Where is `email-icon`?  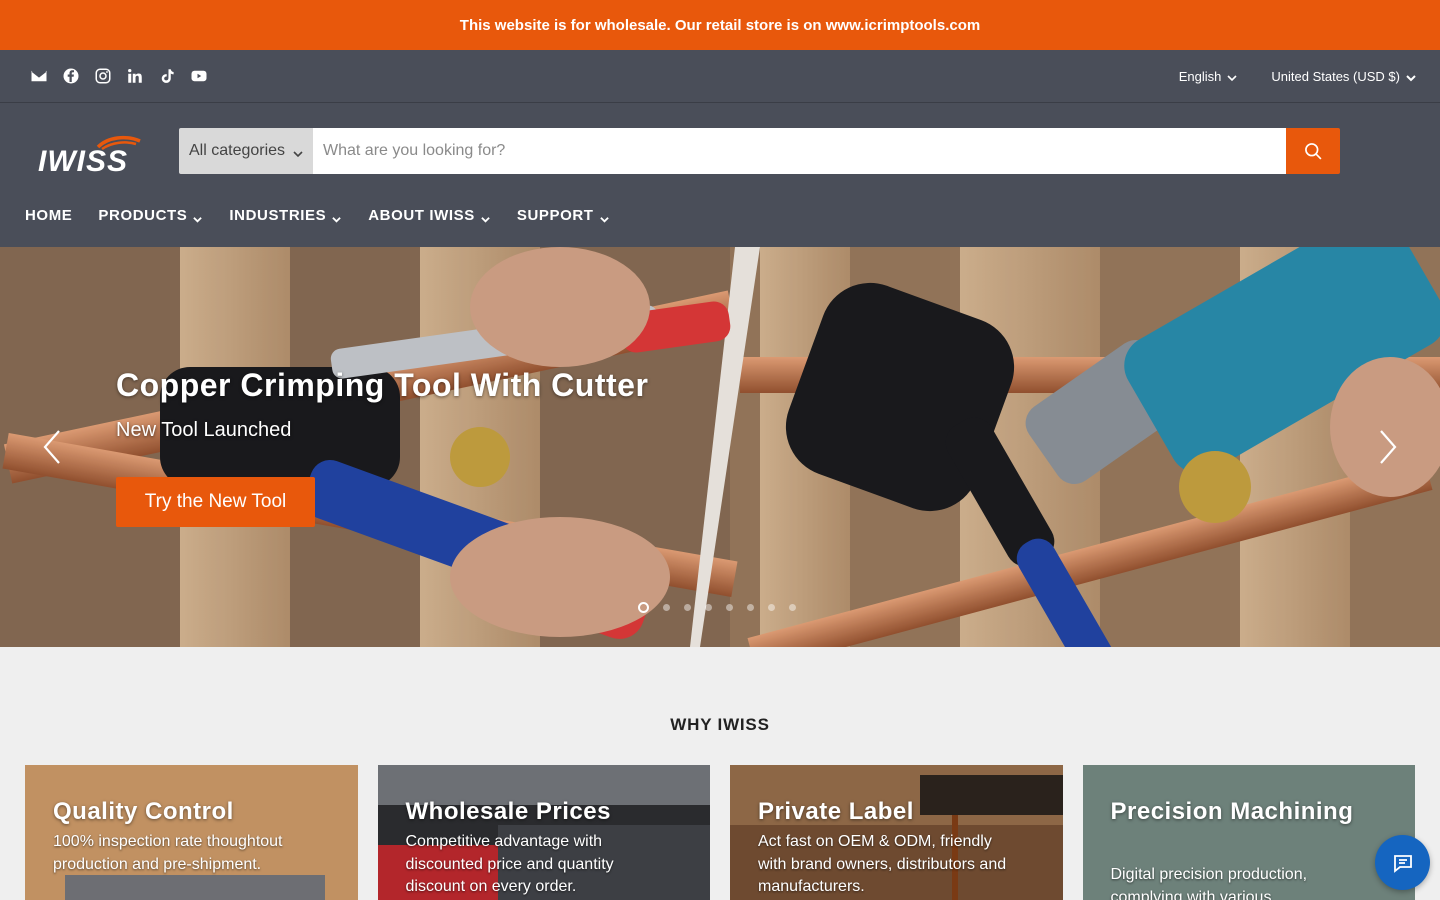
email-icon is located at coordinates (39, 76).